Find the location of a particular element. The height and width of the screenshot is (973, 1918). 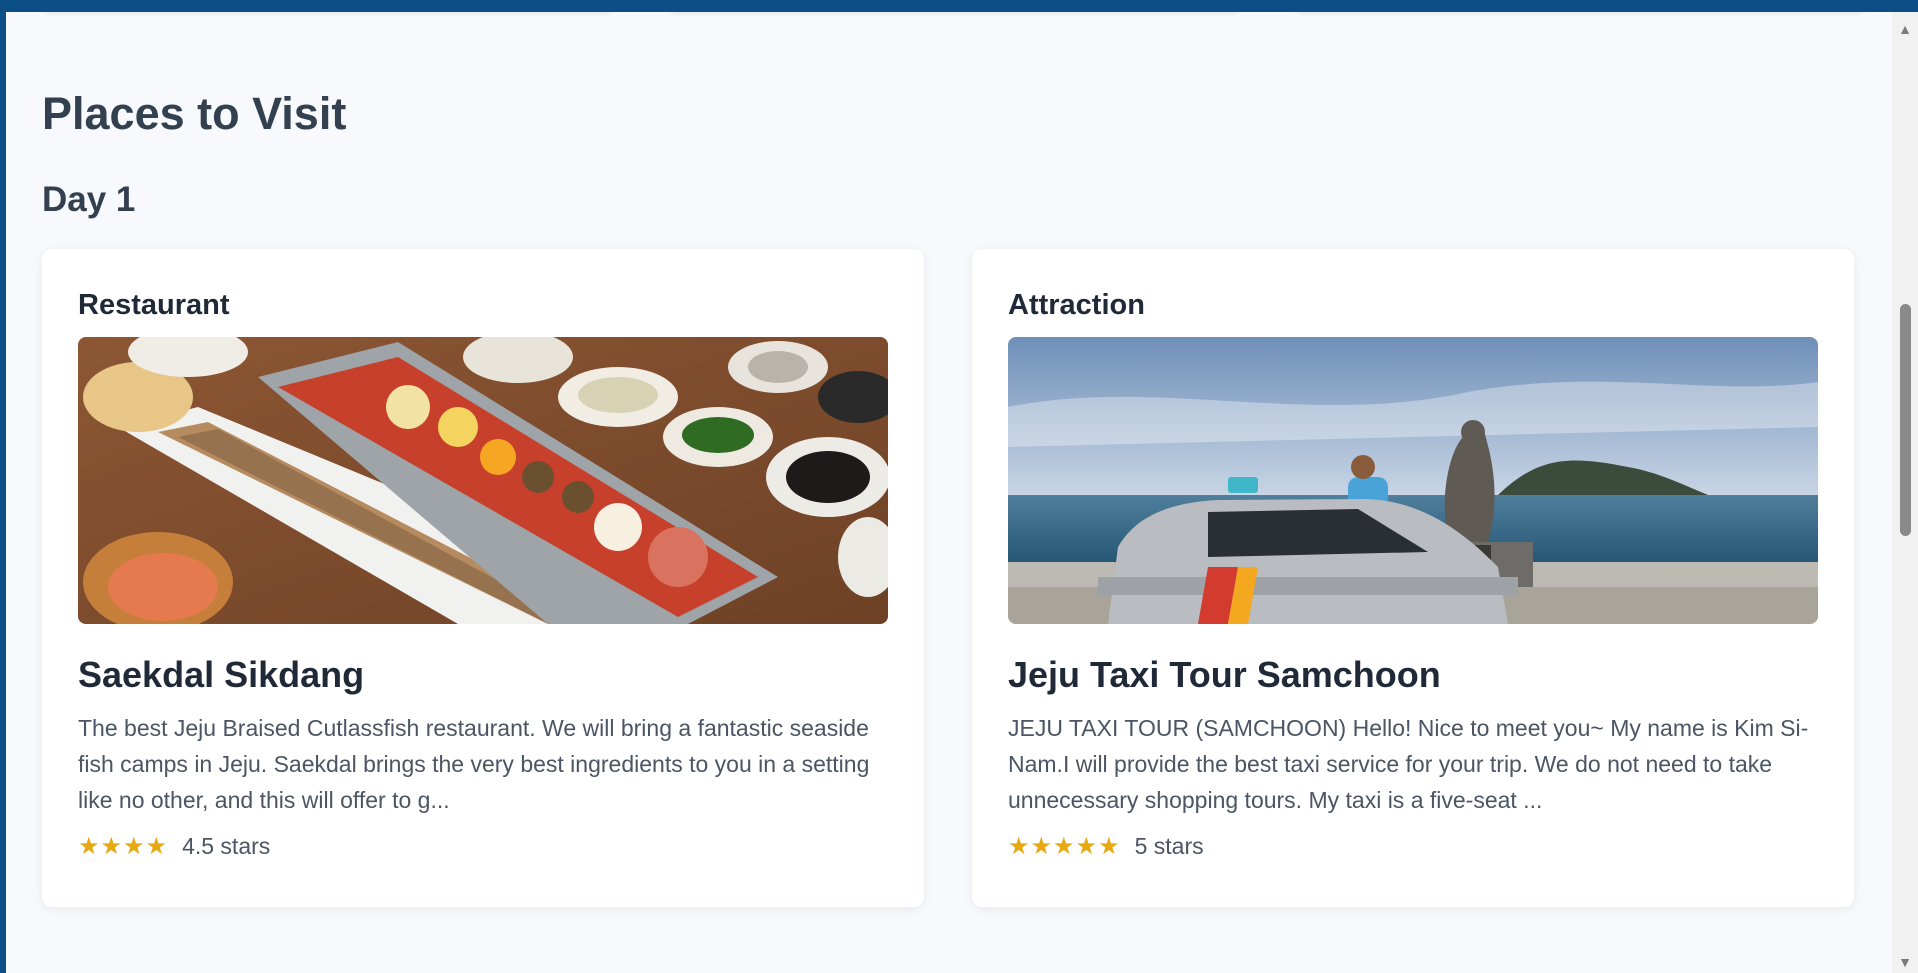

taxi-seaside-illustration is located at coordinates (1413, 480).